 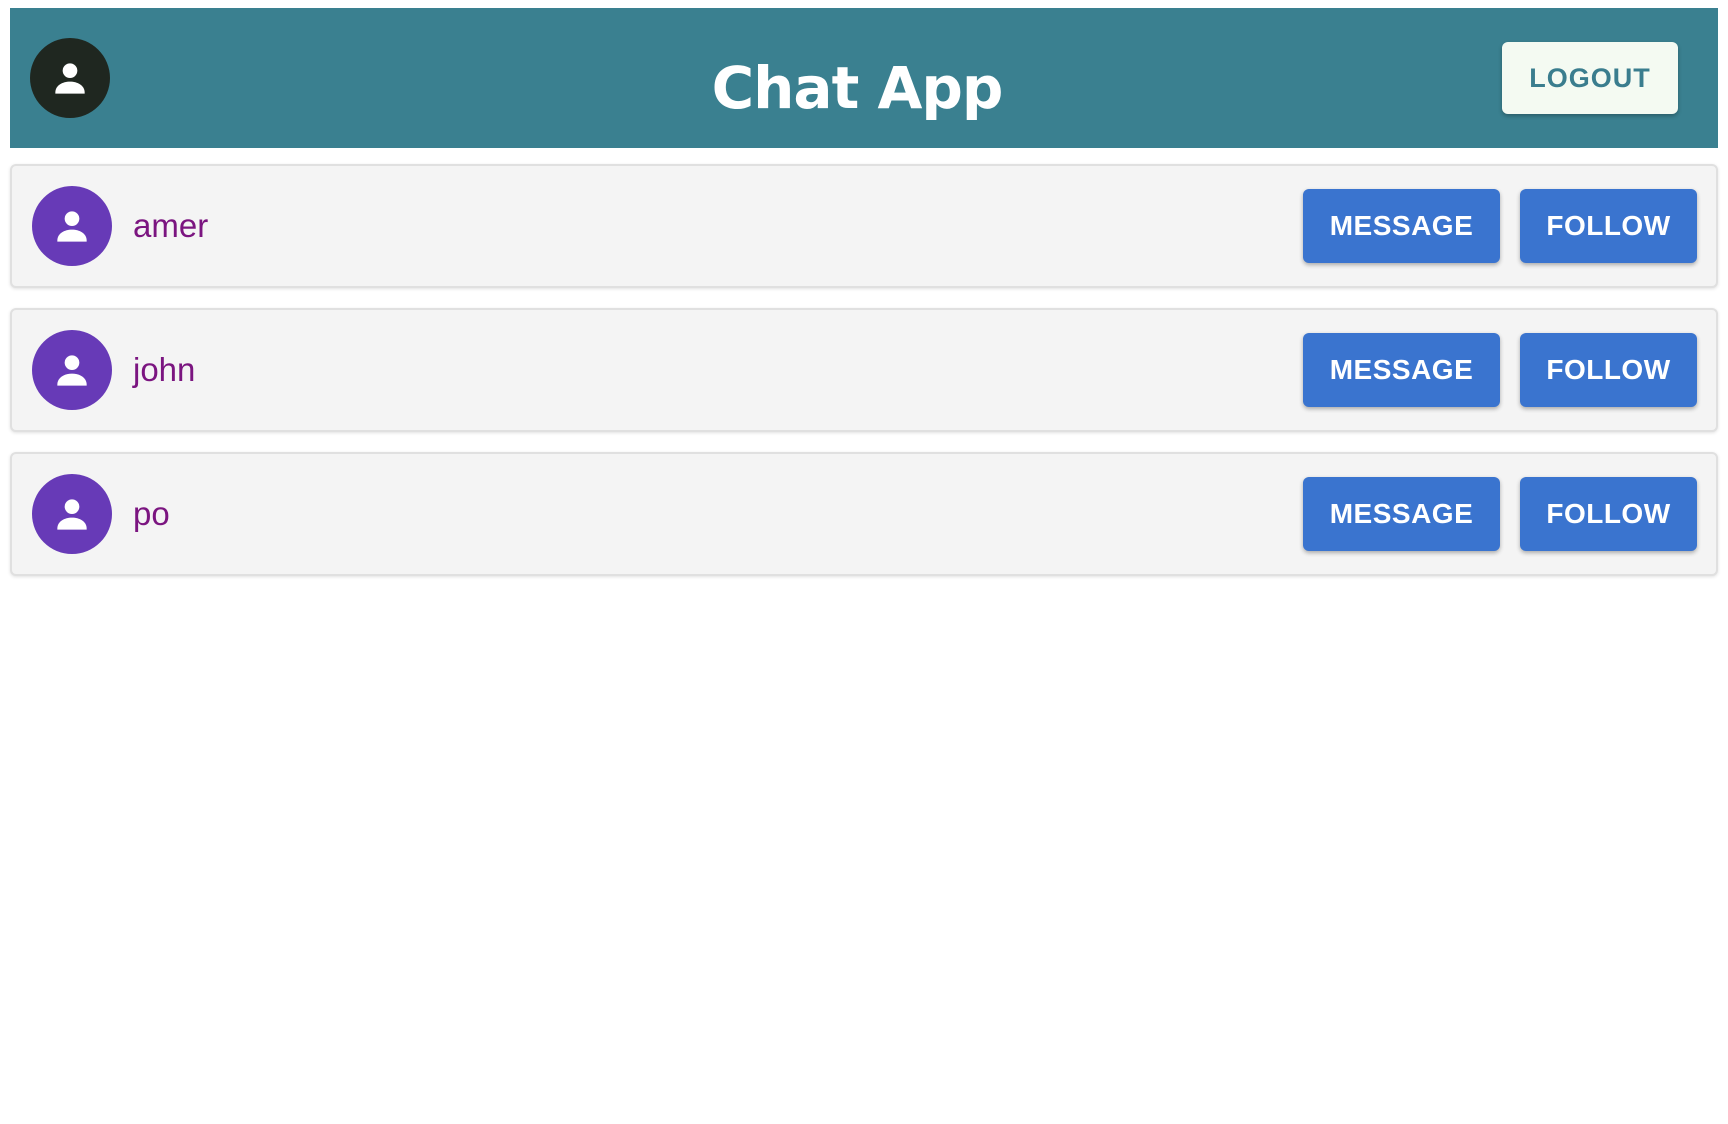 I want to click on header-avatar, so click(x=70, y=78).